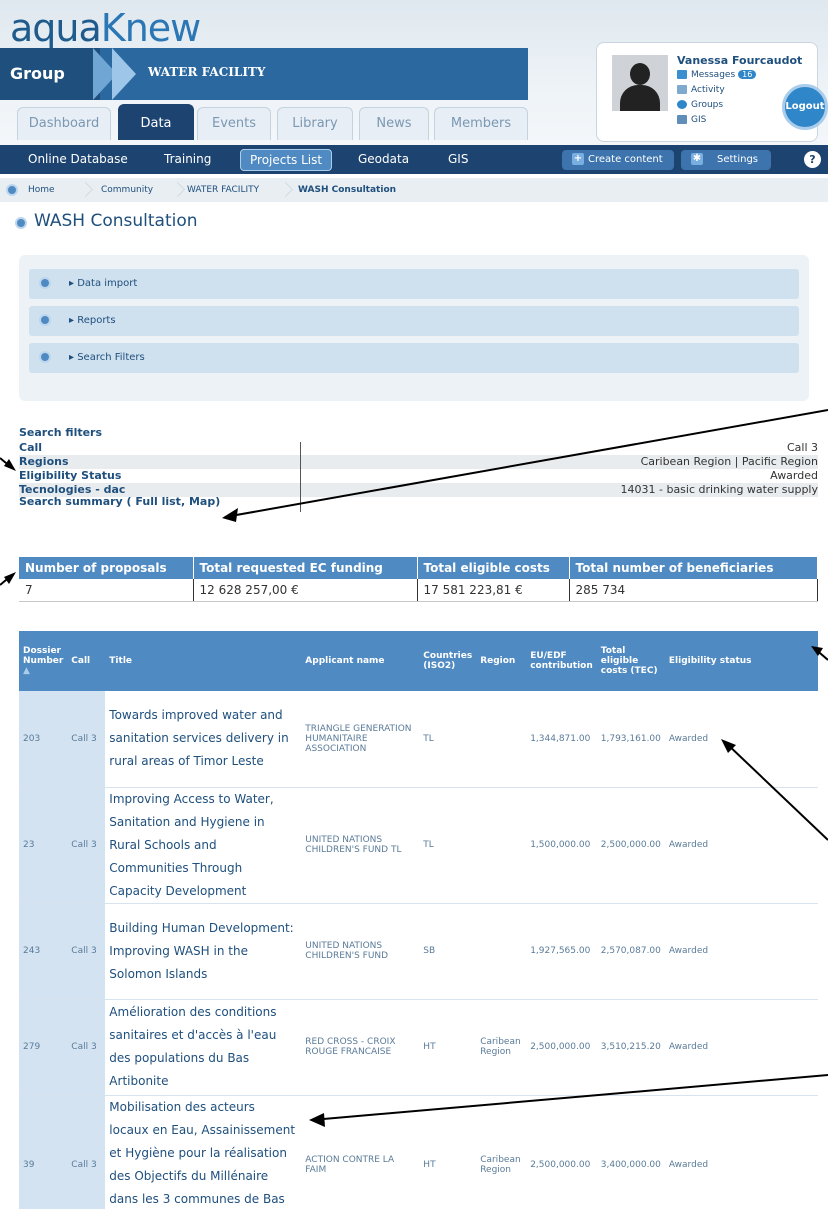  What do you see at coordinates (41, 190) in the screenshot?
I see `breadcrumb-home: Home` at bounding box center [41, 190].